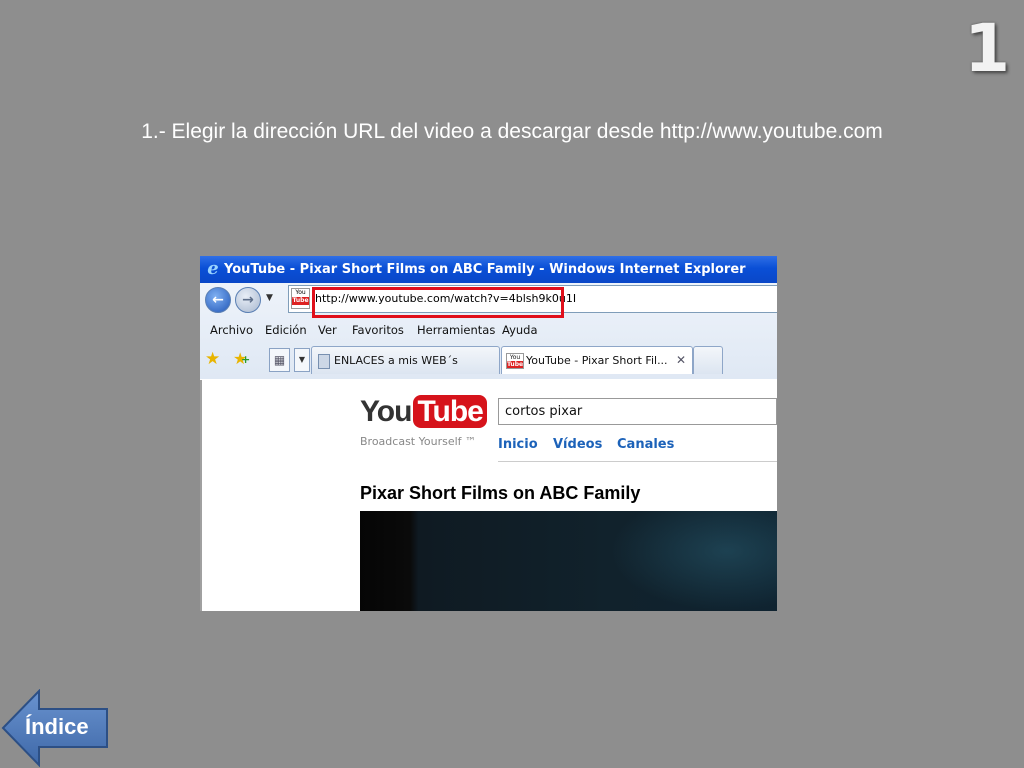 The width and height of the screenshot is (1024, 768). I want to click on page-icon, so click(324, 361).